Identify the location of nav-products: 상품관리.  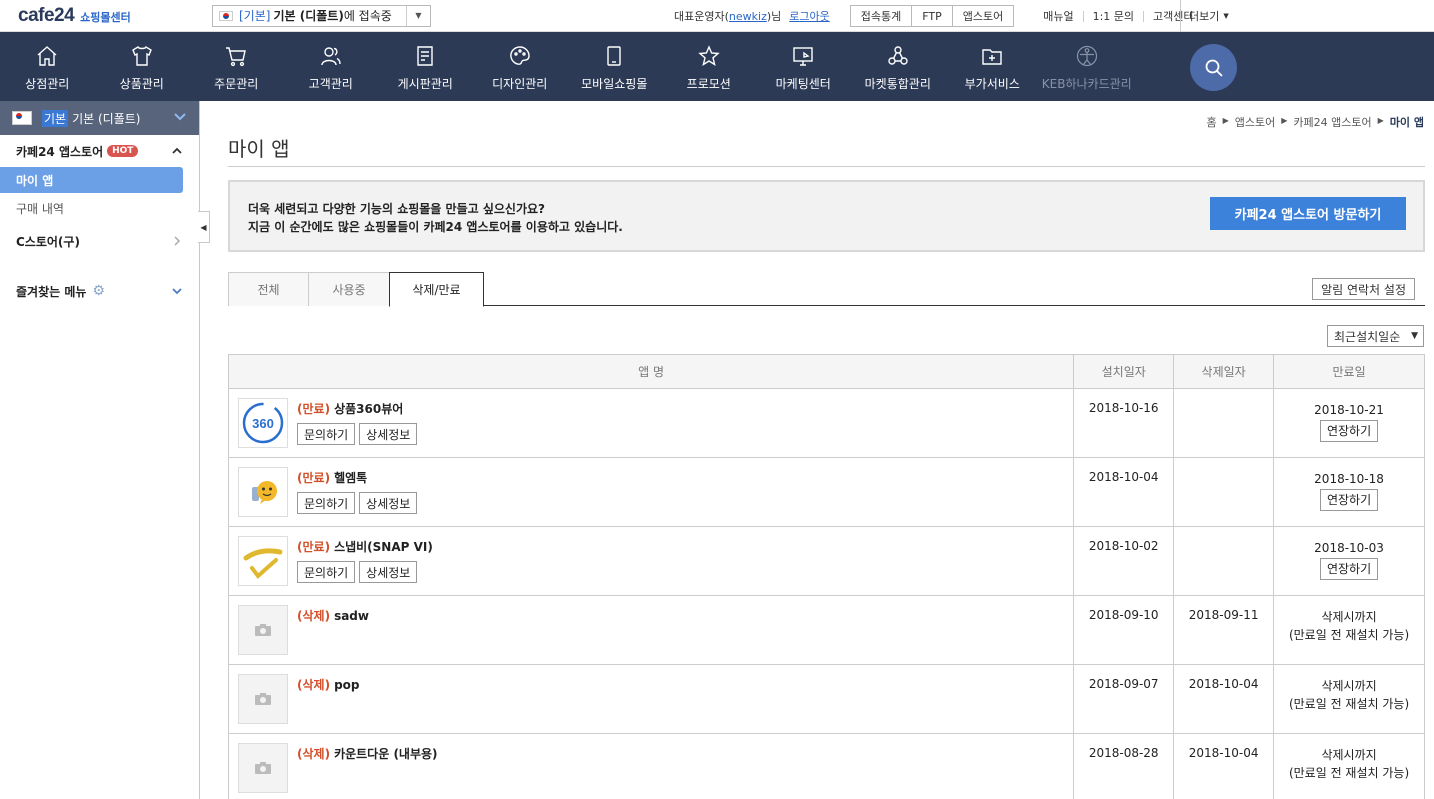
(142, 66).